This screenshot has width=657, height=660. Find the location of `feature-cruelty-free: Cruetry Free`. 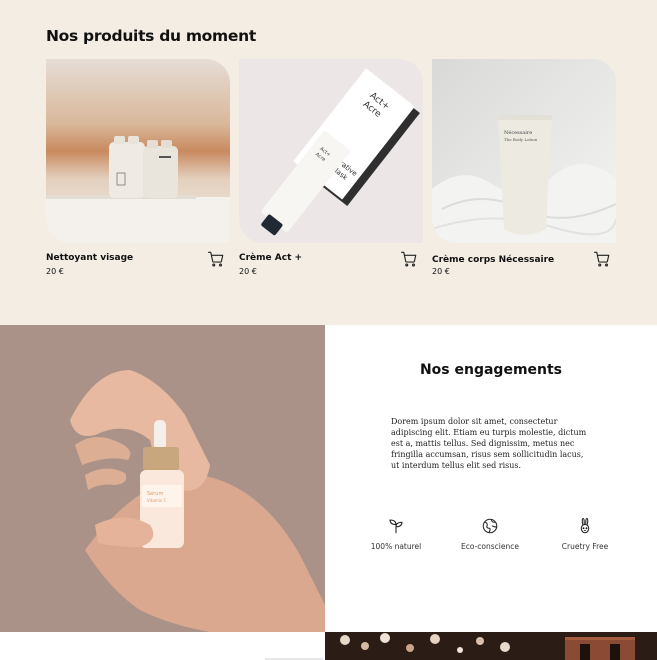

feature-cruelty-free: Cruetry Free is located at coordinates (585, 534).